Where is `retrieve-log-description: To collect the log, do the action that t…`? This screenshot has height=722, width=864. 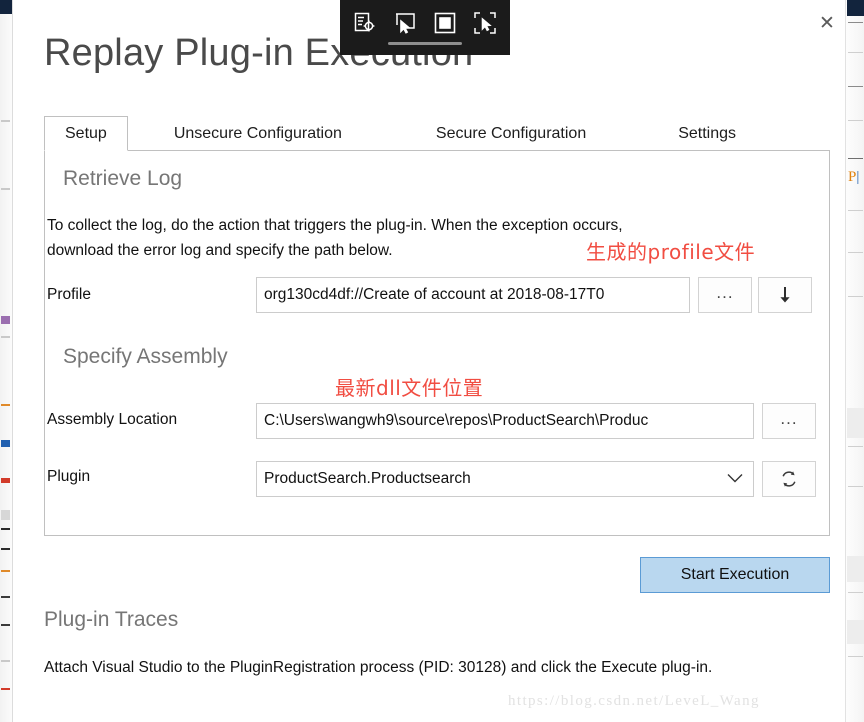
retrieve-log-description: To collect the log, do the action that t… is located at coordinates (335, 238).